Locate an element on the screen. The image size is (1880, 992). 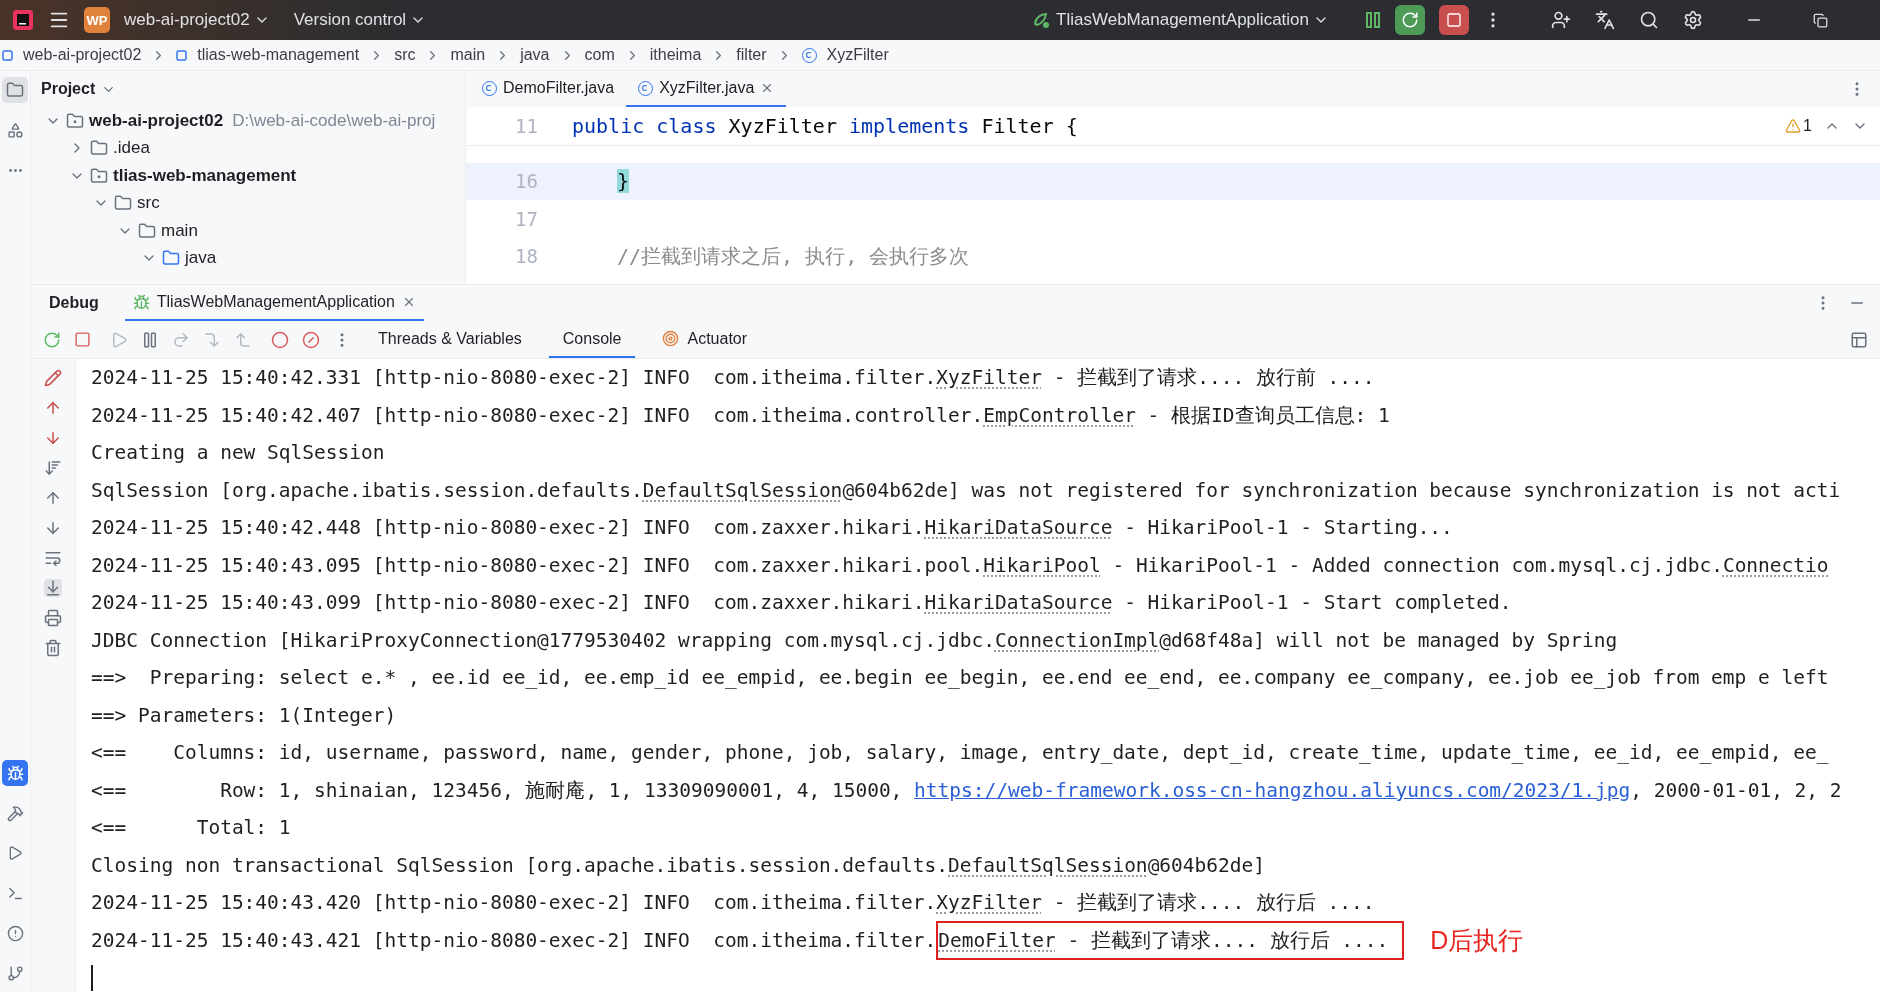
settings-icon is located at coordinates (1693, 20).